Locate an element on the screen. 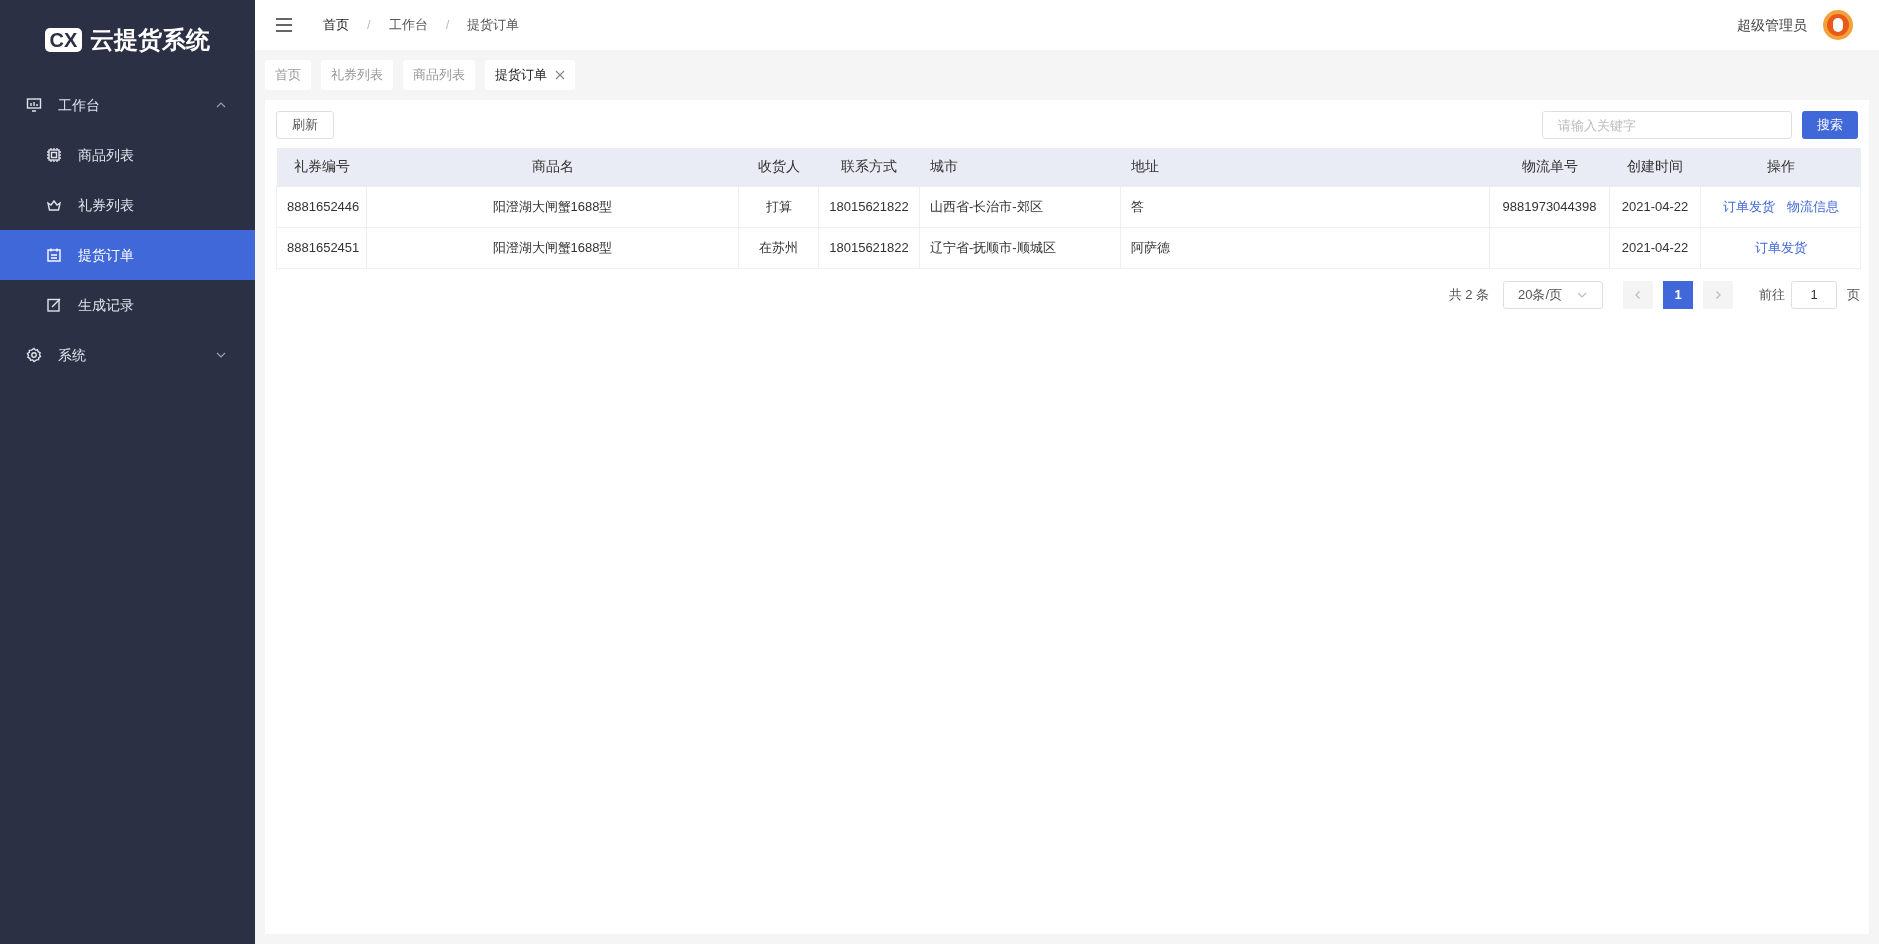 This screenshot has height=944, width=1879. breadcrumb-item: 首页 is located at coordinates (336, 25).